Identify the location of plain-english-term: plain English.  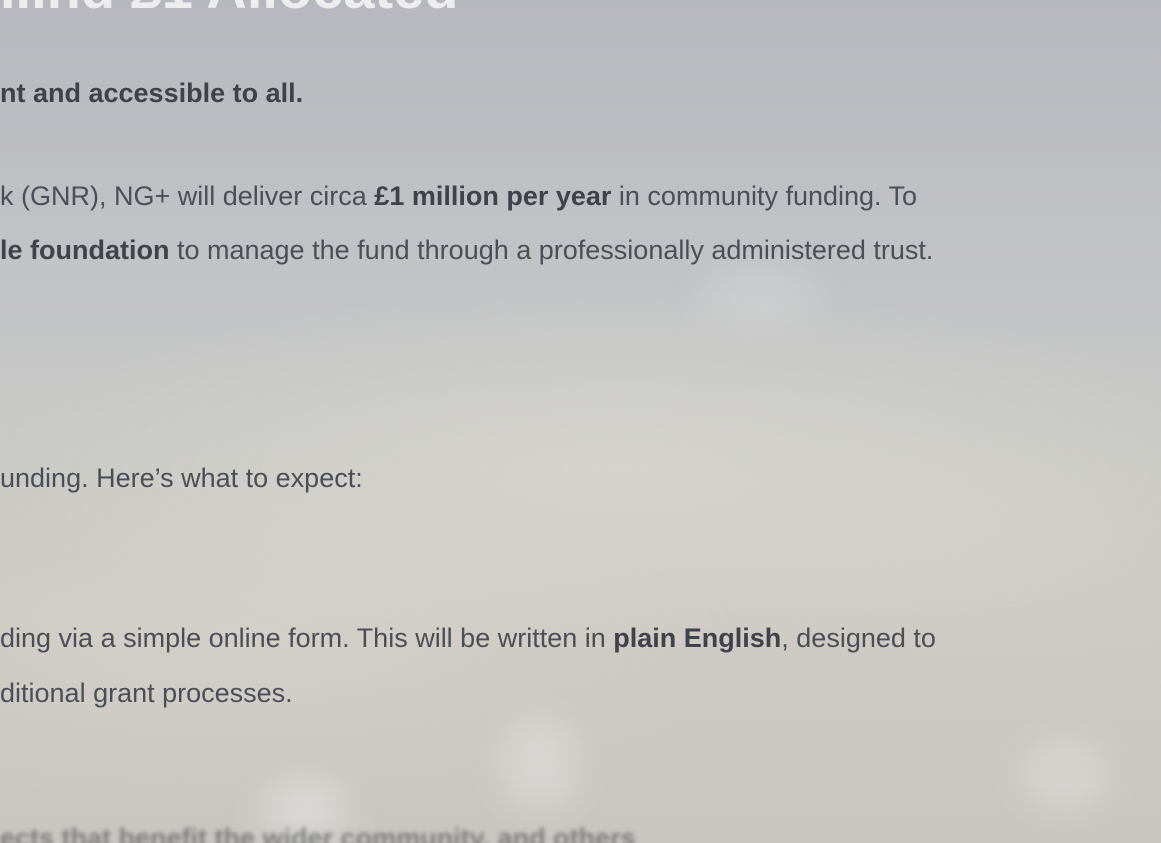
(697, 638).